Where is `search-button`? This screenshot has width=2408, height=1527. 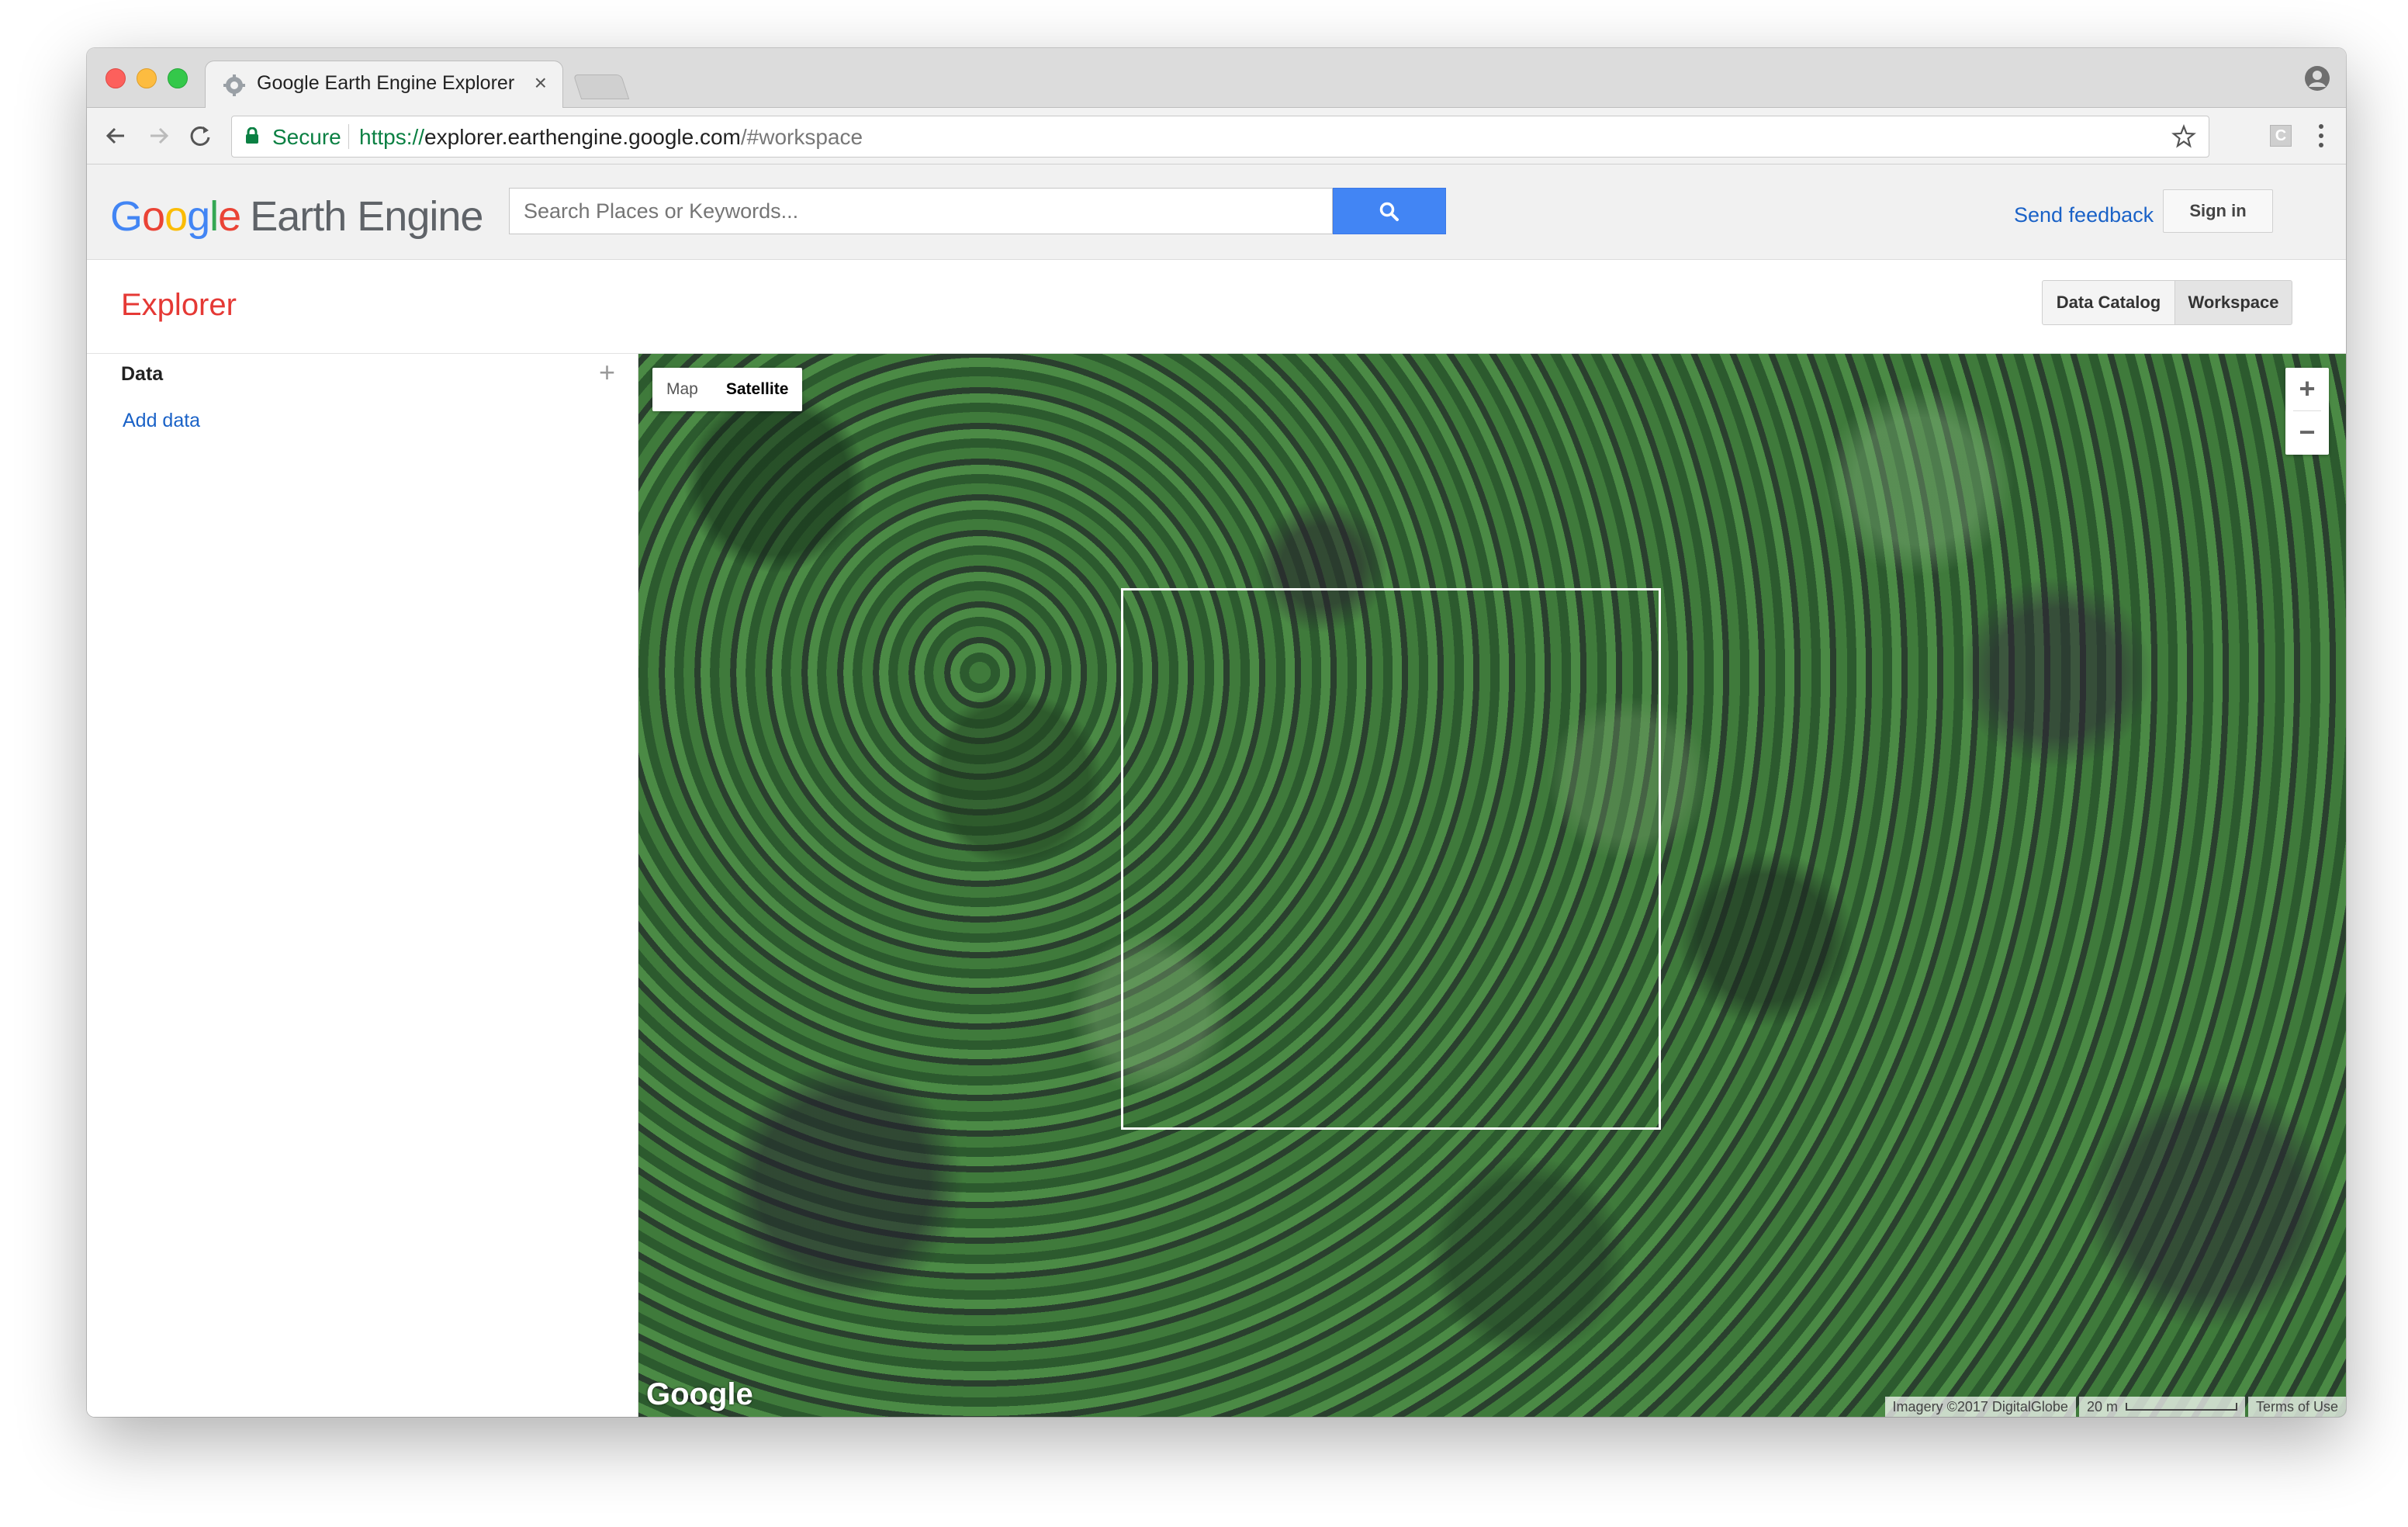
search-button is located at coordinates (1389, 211).